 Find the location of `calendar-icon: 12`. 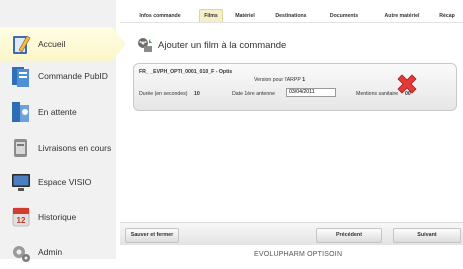

calendar-icon: 12 is located at coordinates (21, 217).